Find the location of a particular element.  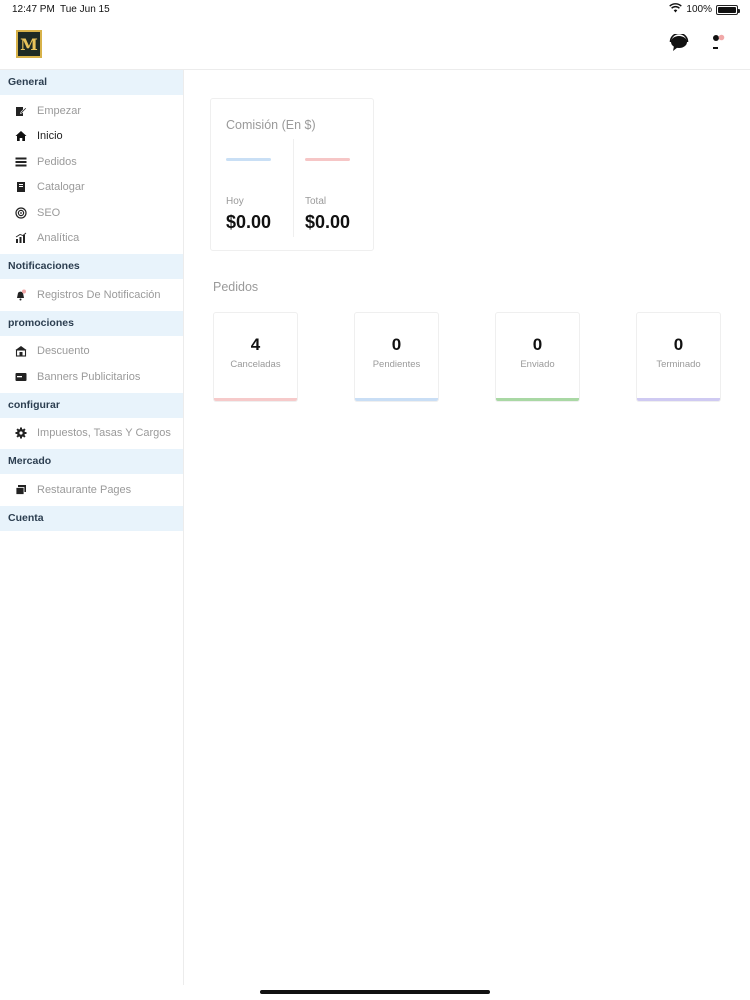

sidebar-section-items: Registros De Notificación is located at coordinates (91, 295).